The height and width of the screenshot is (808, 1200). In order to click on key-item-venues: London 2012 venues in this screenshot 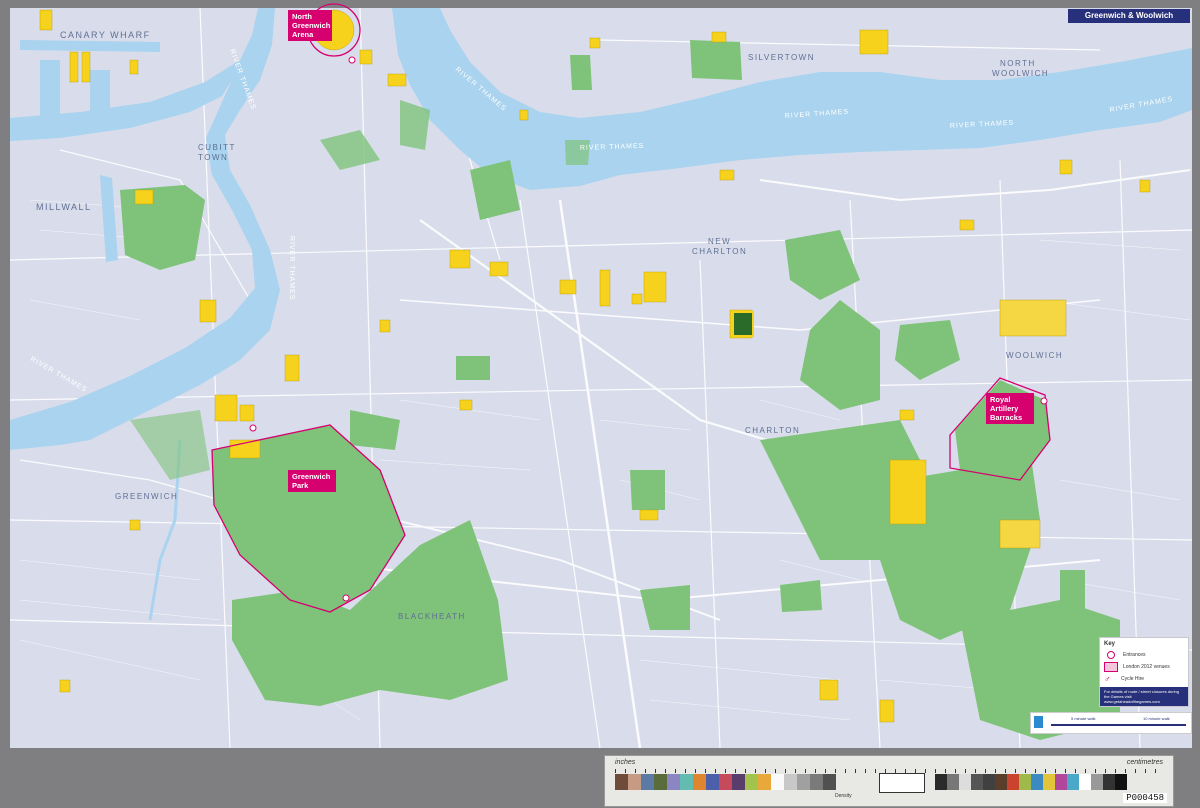, I will do `click(1144, 667)`.